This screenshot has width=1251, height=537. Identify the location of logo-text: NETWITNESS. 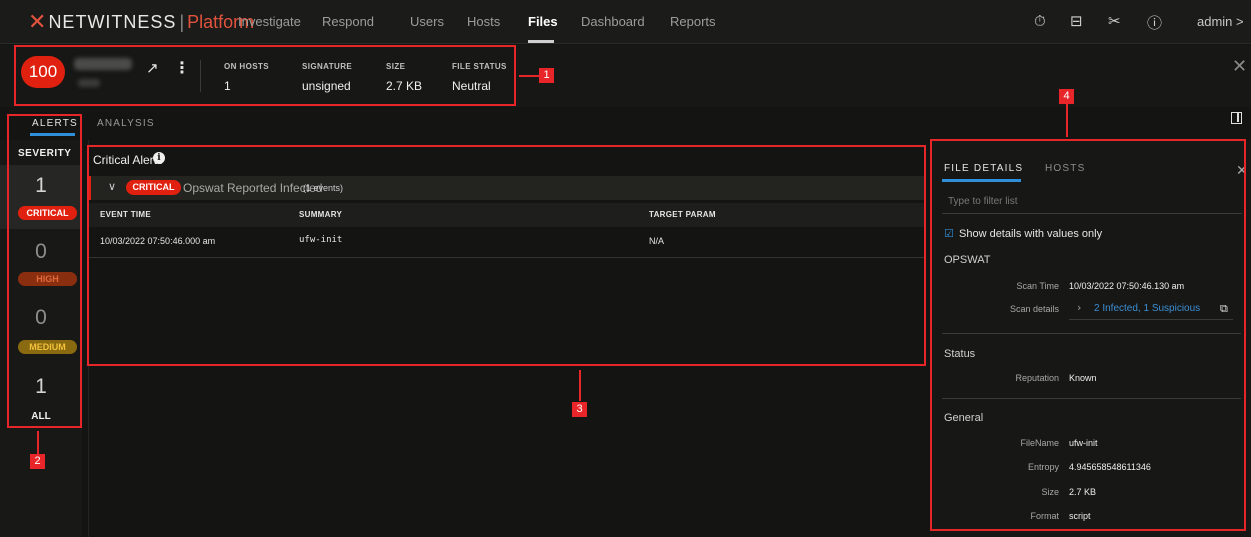
(112, 21).